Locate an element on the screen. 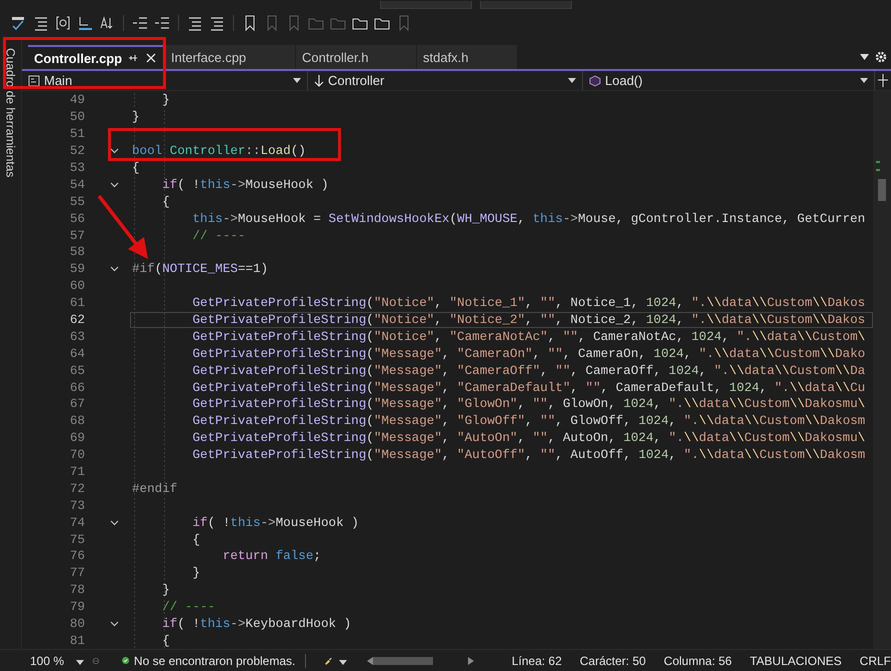 This screenshot has height=671, width=891. line-number: 51 is located at coordinates (76, 134).